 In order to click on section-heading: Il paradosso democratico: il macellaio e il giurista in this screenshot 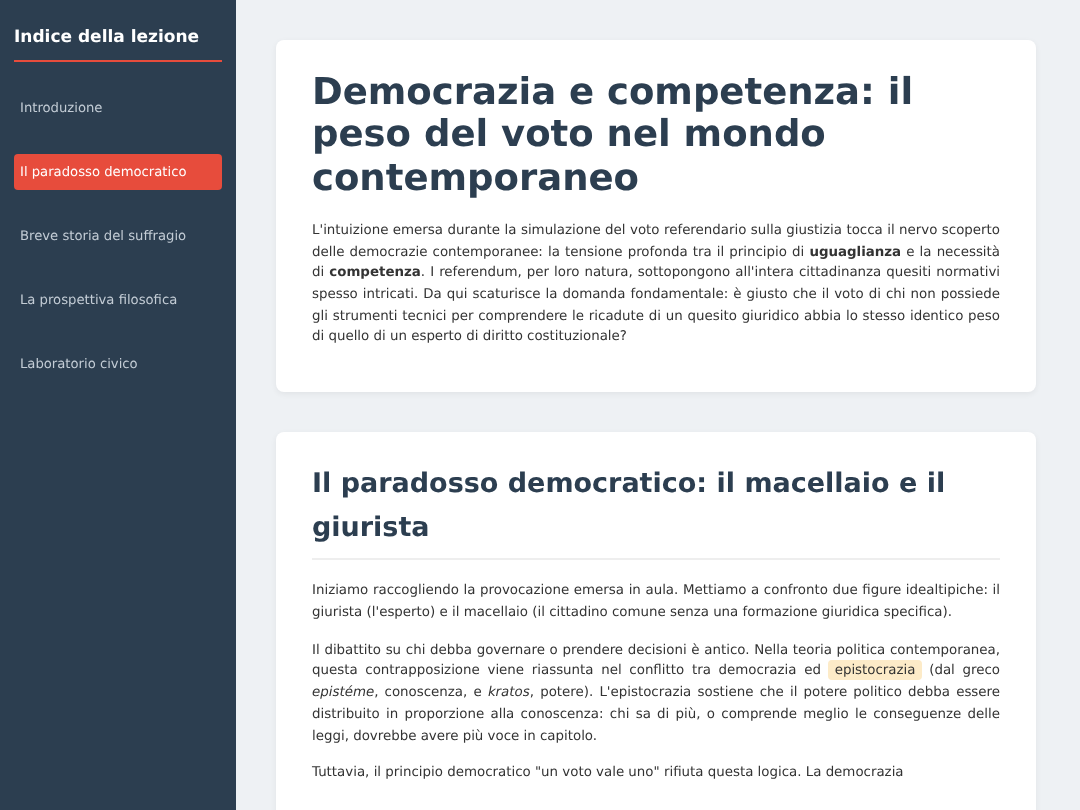, I will do `click(656, 512)`.